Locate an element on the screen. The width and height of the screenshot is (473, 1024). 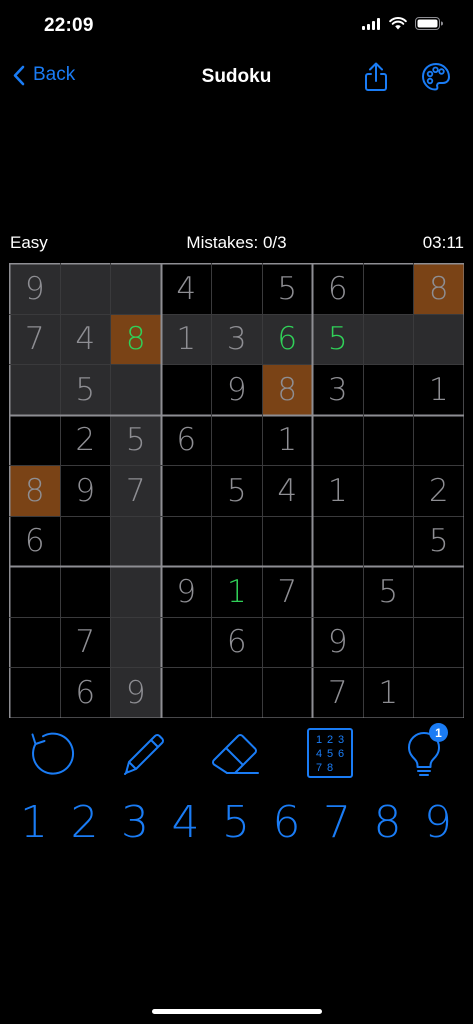
hint-button: 1 is located at coordinates (424, 751).